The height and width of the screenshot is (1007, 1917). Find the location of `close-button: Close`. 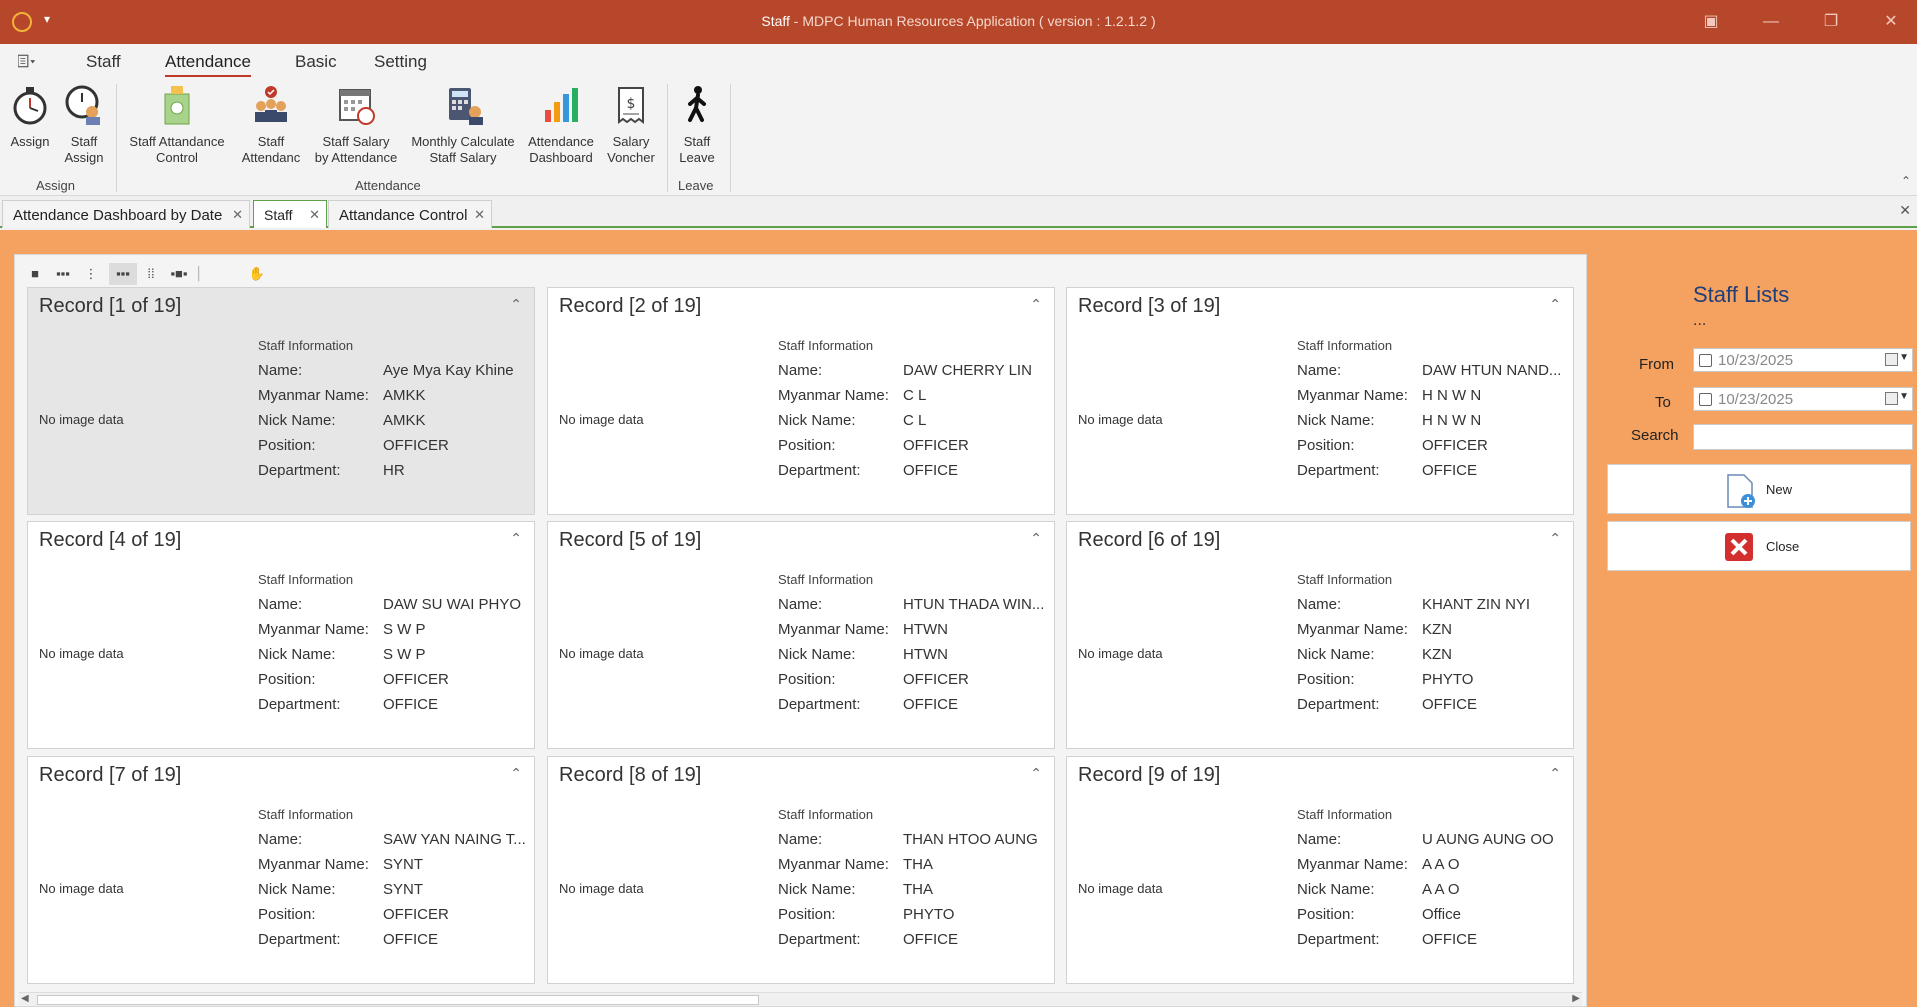

close-button: Close is located at coordinates (1759, 546).